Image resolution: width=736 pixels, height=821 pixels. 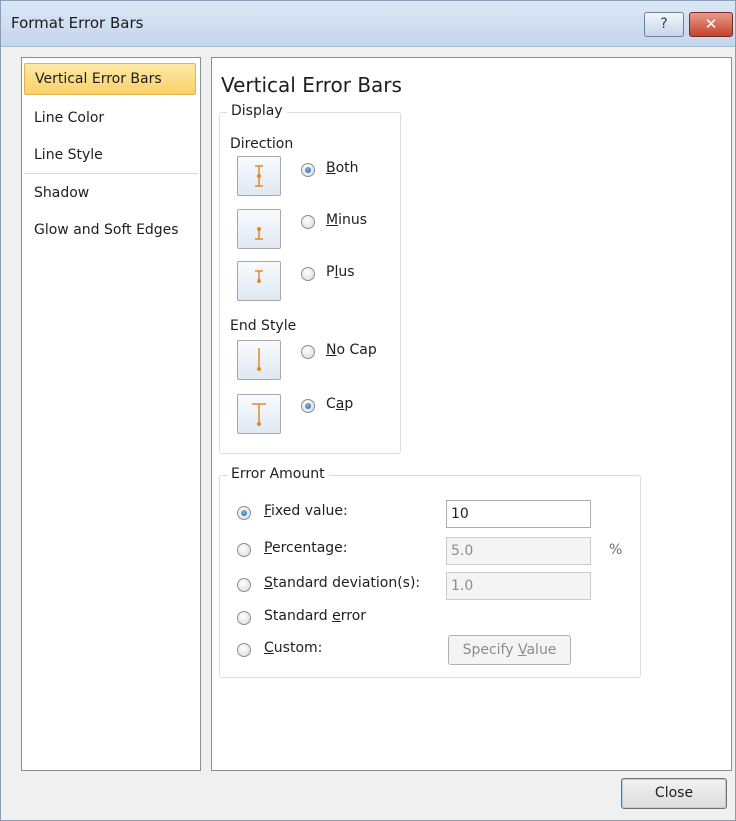 I want to click on direction-both-label: Both, so click(x=342, y=168).